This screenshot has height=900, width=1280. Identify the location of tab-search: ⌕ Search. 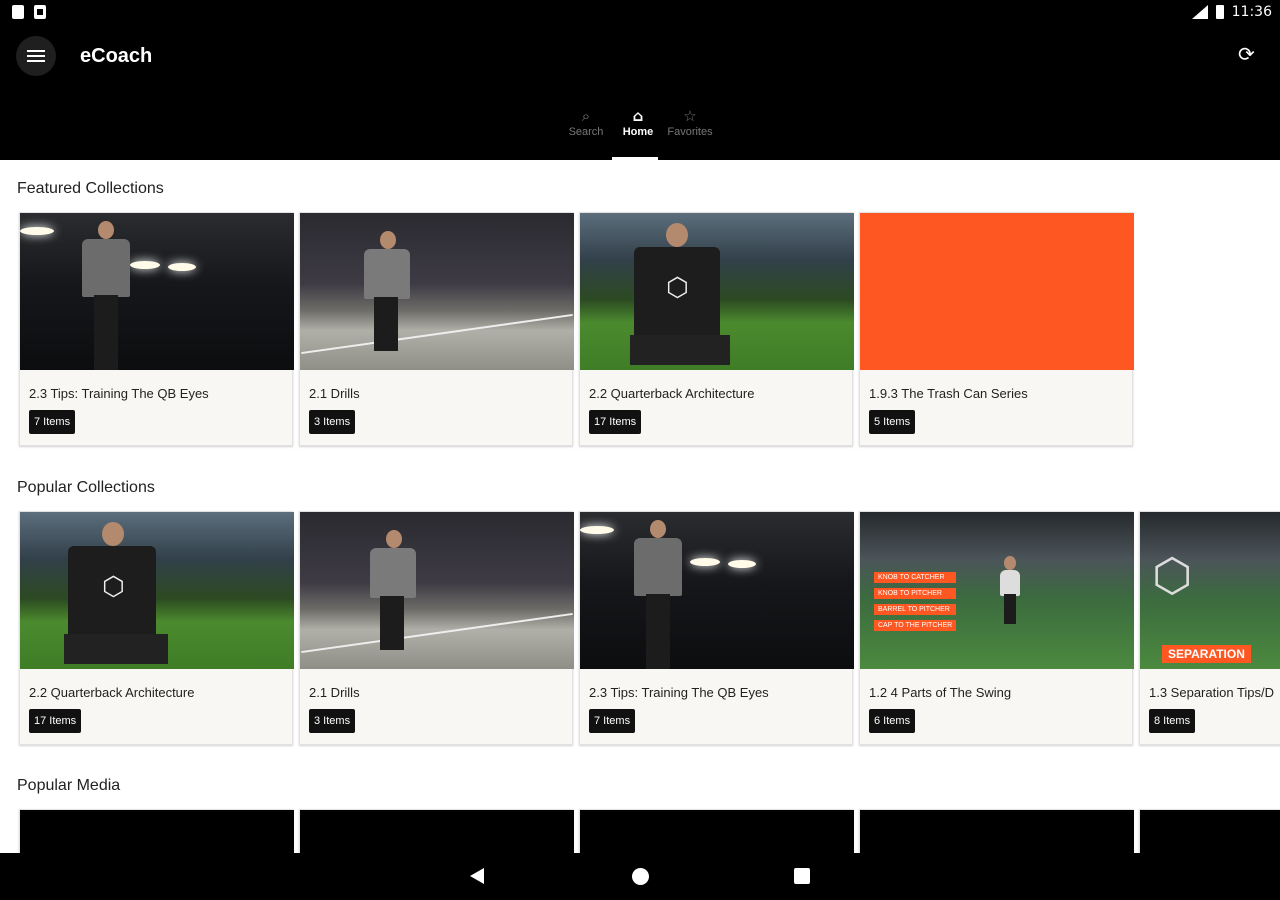
(586, 131).